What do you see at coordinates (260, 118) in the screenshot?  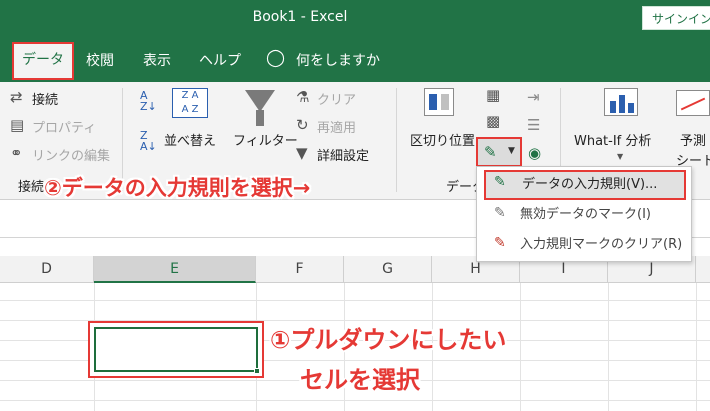 I see `filter-stem-icon` at bounding box center [260, 118].